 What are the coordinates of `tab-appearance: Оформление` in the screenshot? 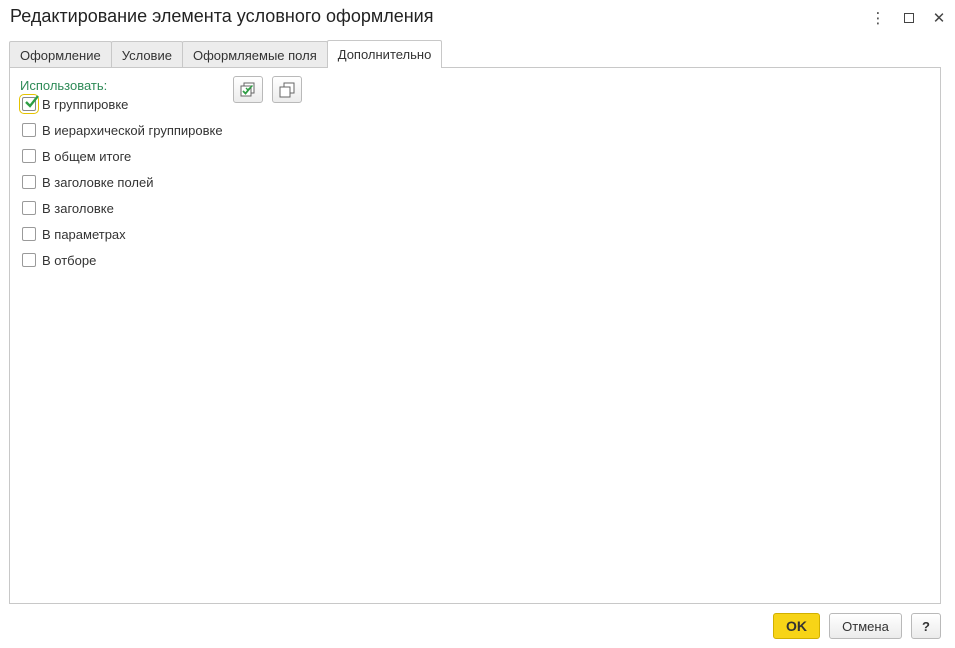 It's located at (60, 54).